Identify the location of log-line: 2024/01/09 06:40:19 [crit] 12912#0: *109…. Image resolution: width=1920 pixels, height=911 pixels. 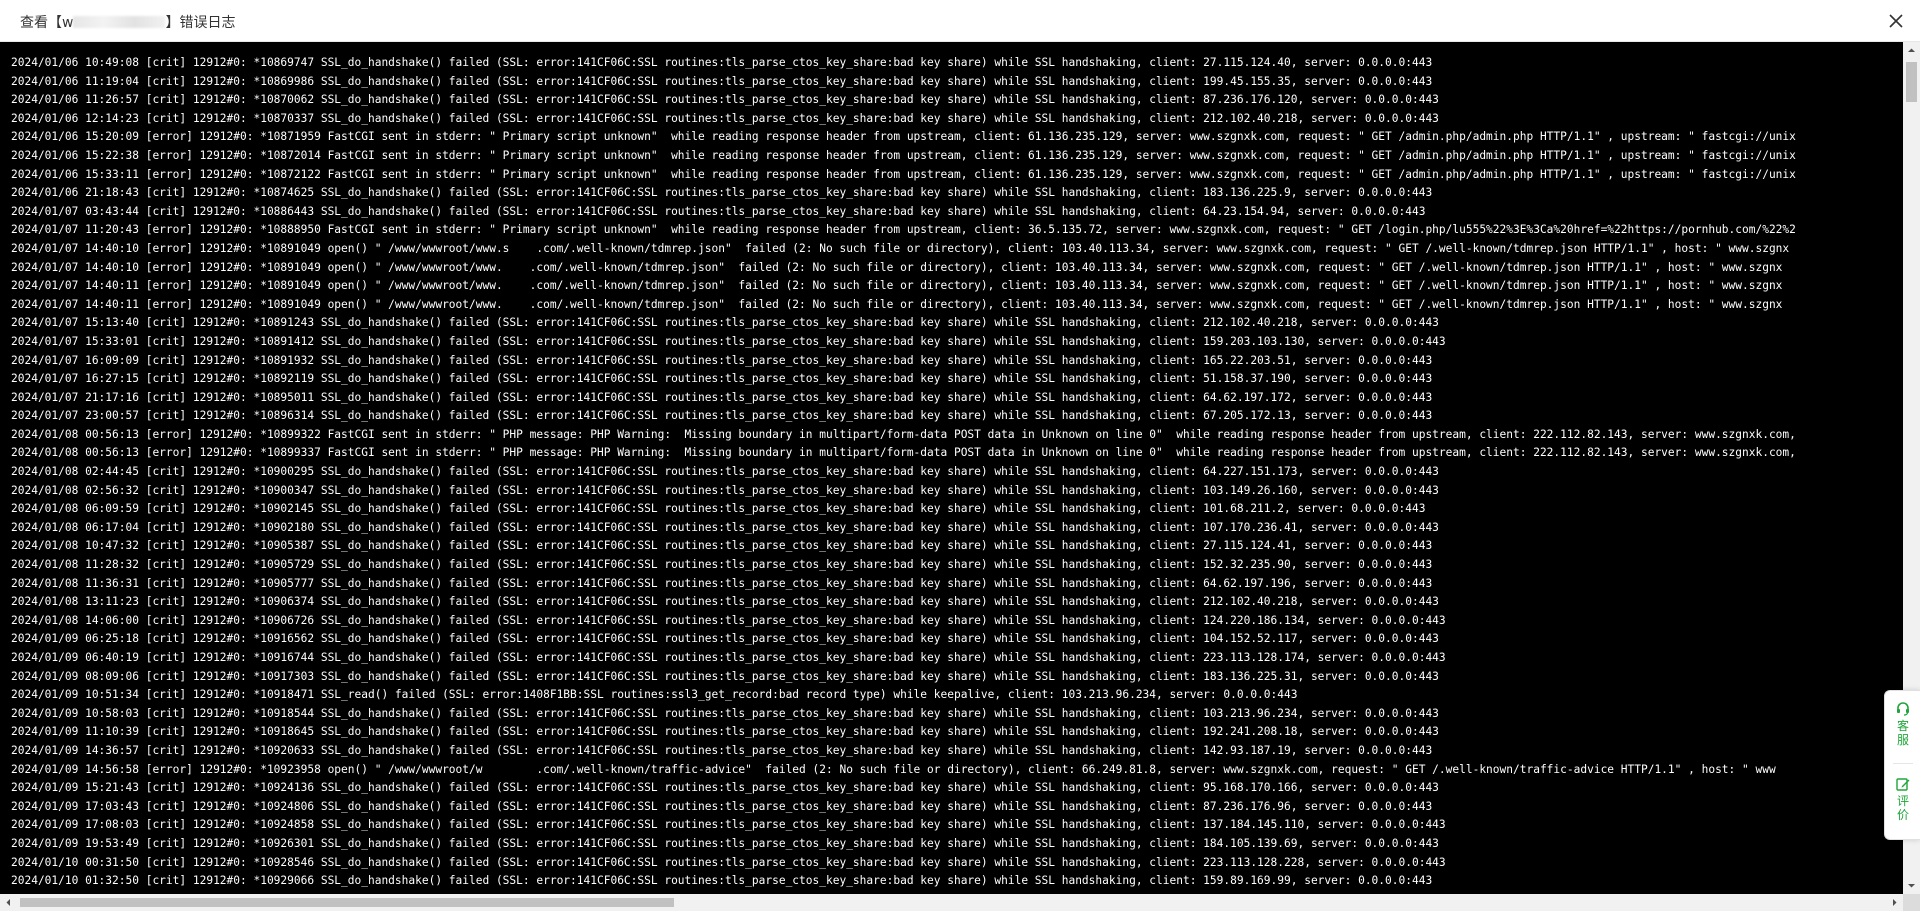
(728, 657).